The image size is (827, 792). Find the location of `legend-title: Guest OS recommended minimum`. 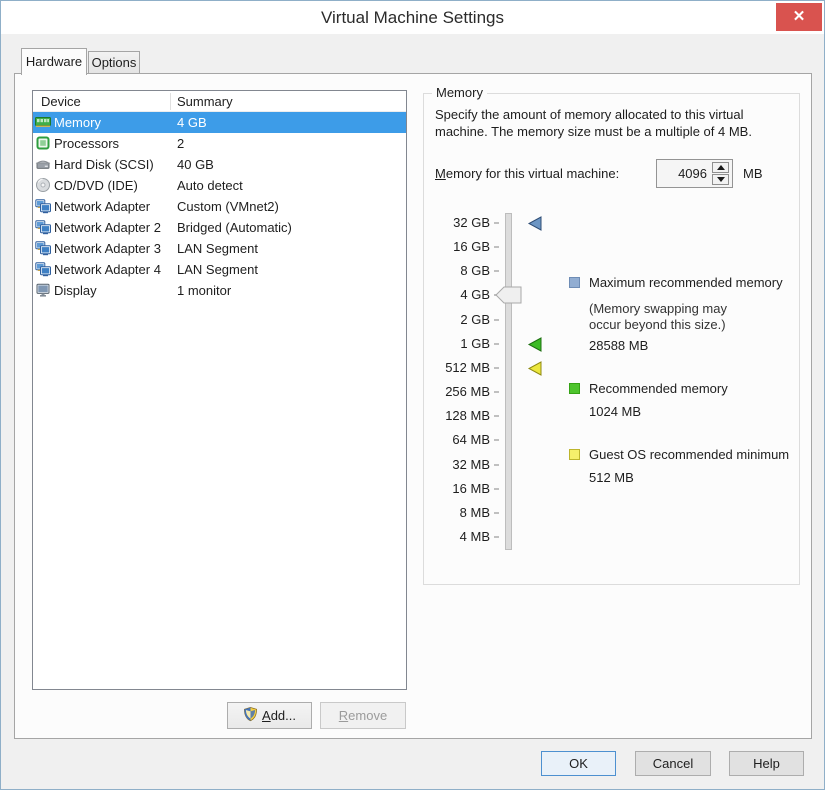

legend-title: Guest OS recommended minimum is located at coordinates (689, 454).